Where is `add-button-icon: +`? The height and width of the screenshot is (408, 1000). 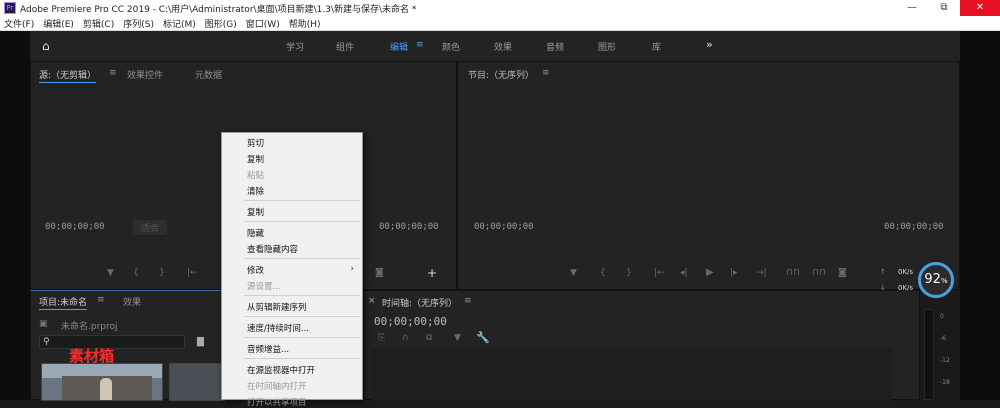
add-button-icon: + is located at coordinates (432, 273).